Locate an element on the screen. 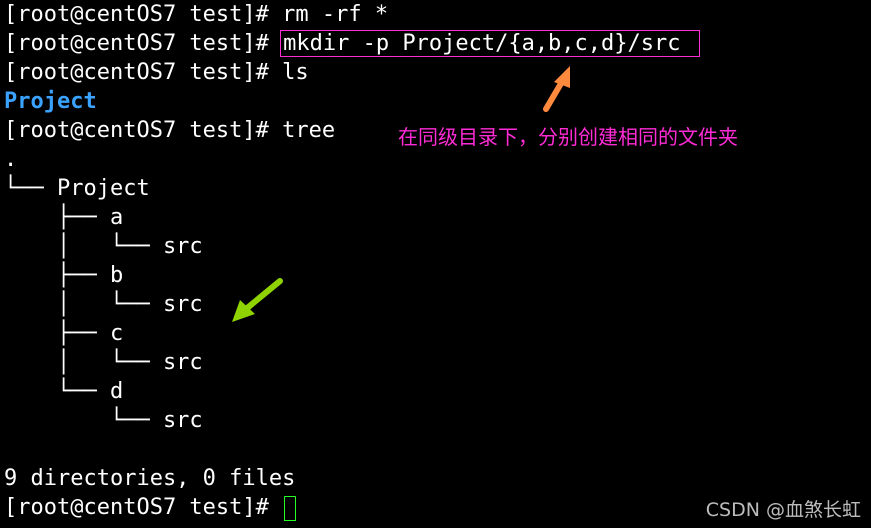 This screenshot has height=528, width=871. terminal-line-5: [root@centOS7 test]# tree is located at coordinates (169, 130).